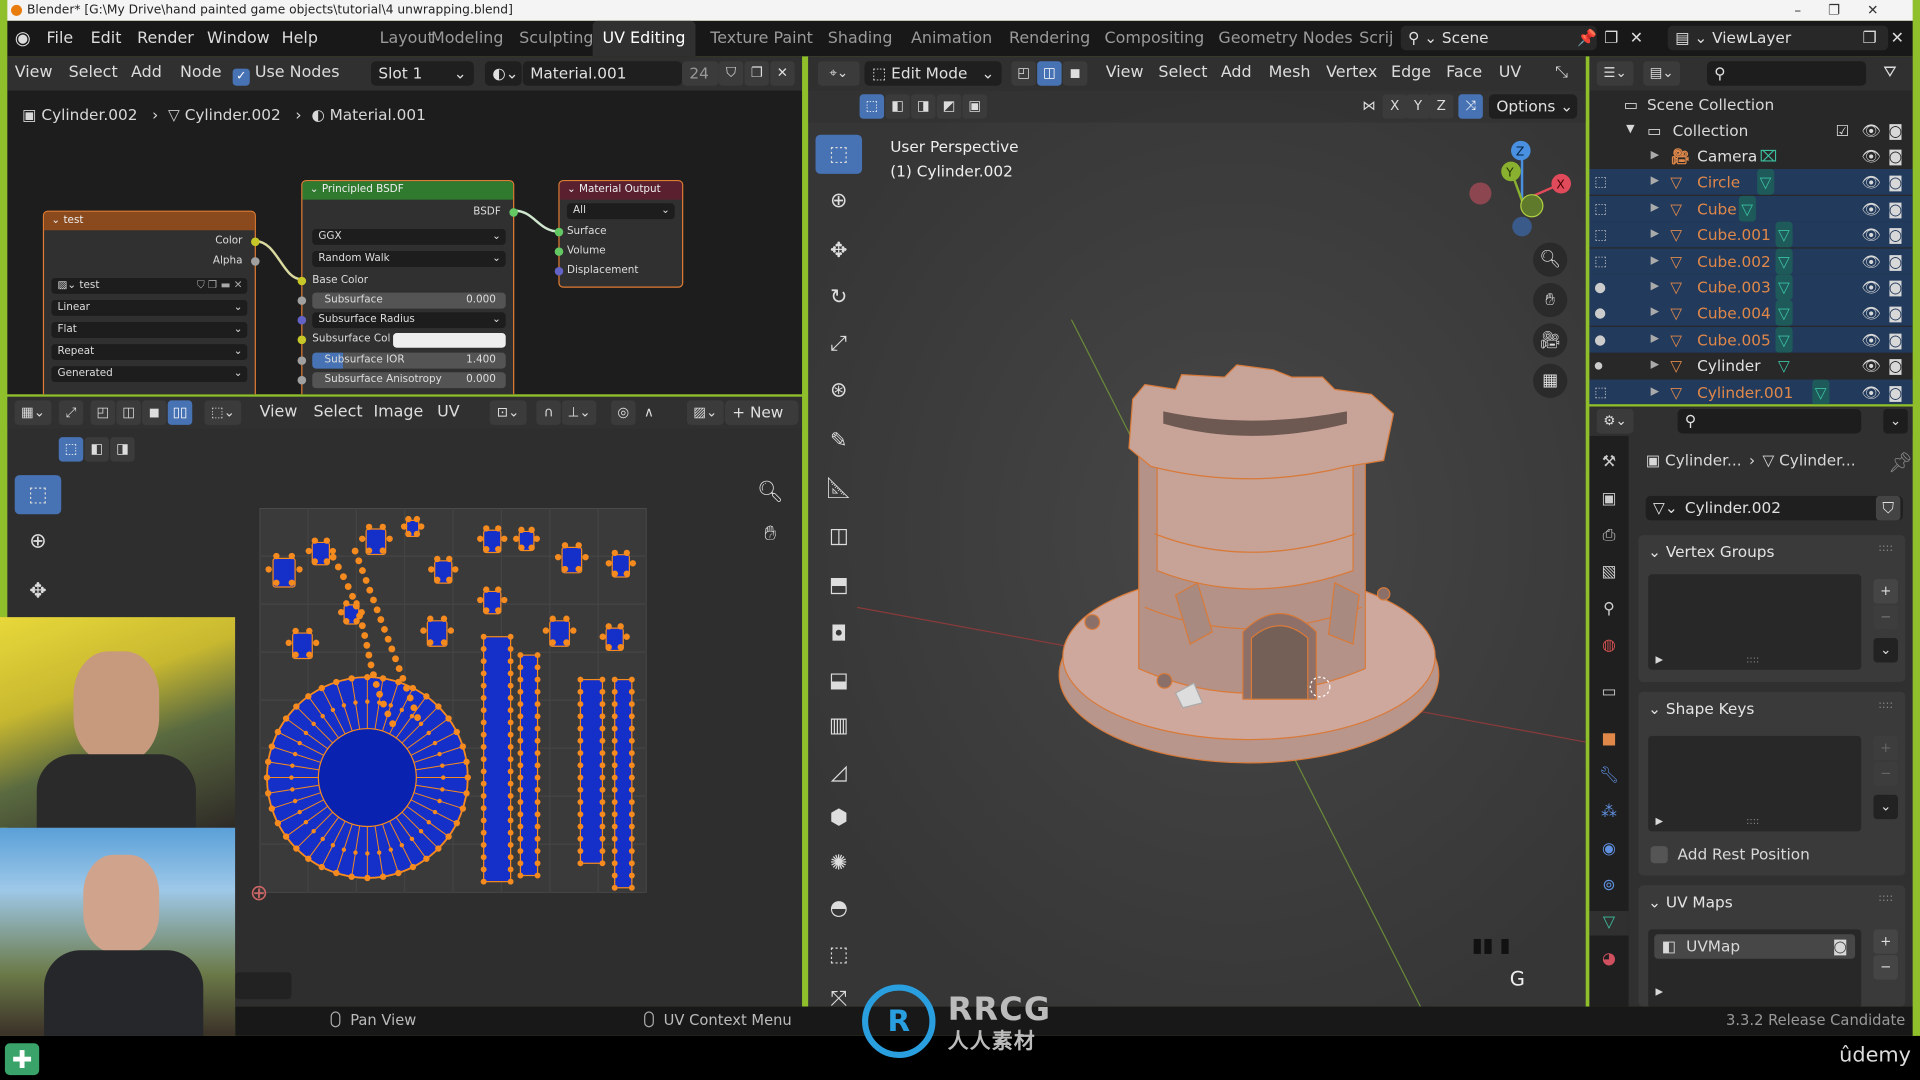 The width and height of the screenshot is (1920, 1080). What do you see at coordinates (180, 412) in the screenshot?
I see `island-select-mode-icon: ▯▯` at bounding box center [180, 412].